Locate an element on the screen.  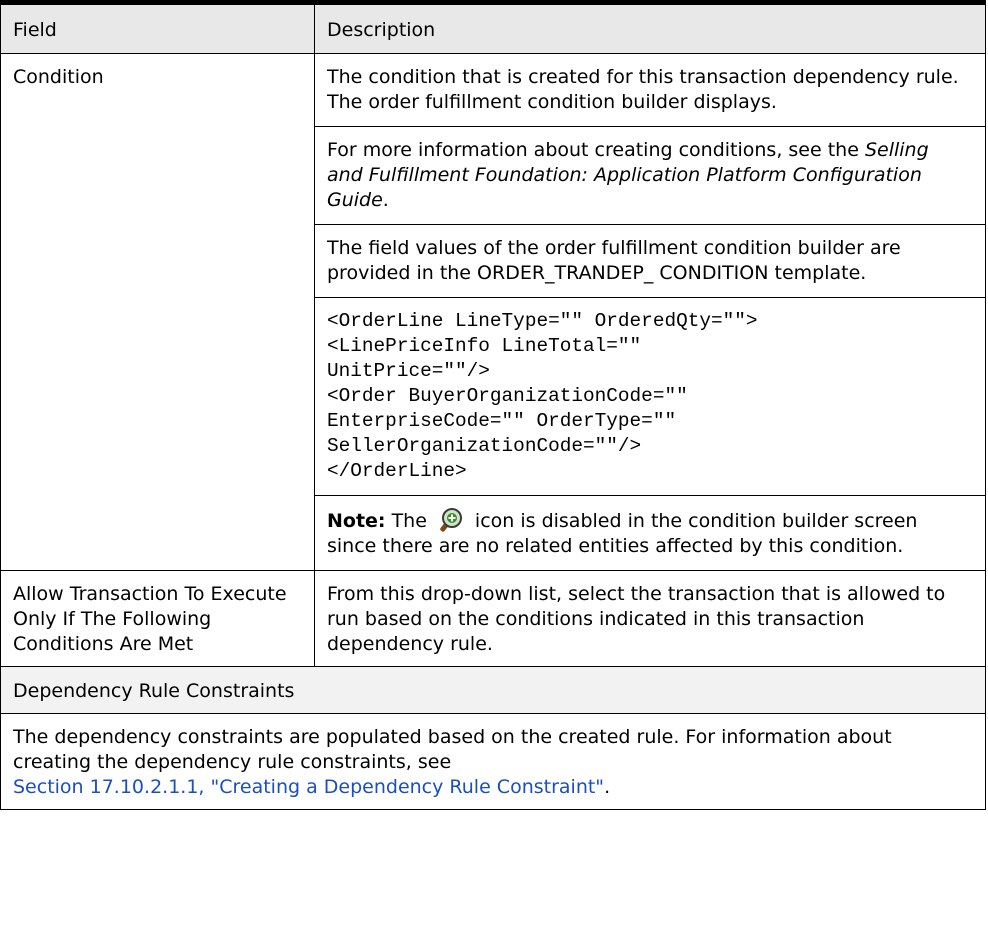
note-label: Note: is located at coordinates (356, 521).